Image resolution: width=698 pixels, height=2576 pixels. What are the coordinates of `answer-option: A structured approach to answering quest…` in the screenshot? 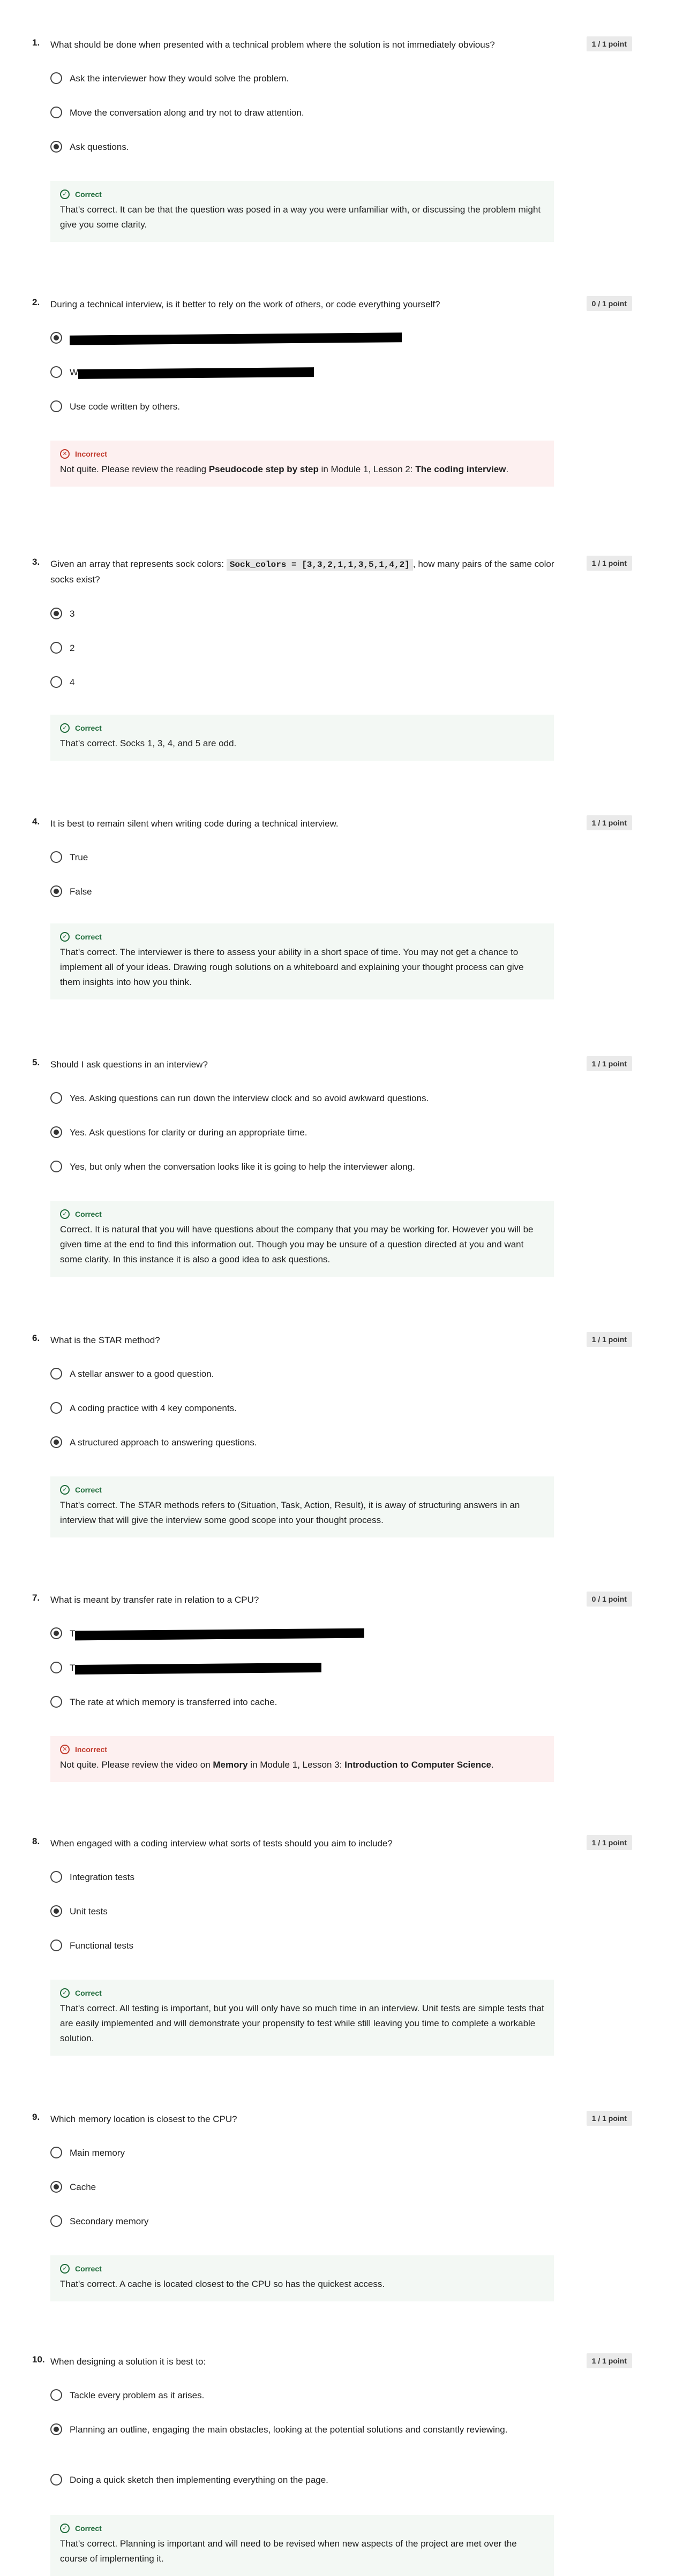 It's located at (302, 1443).